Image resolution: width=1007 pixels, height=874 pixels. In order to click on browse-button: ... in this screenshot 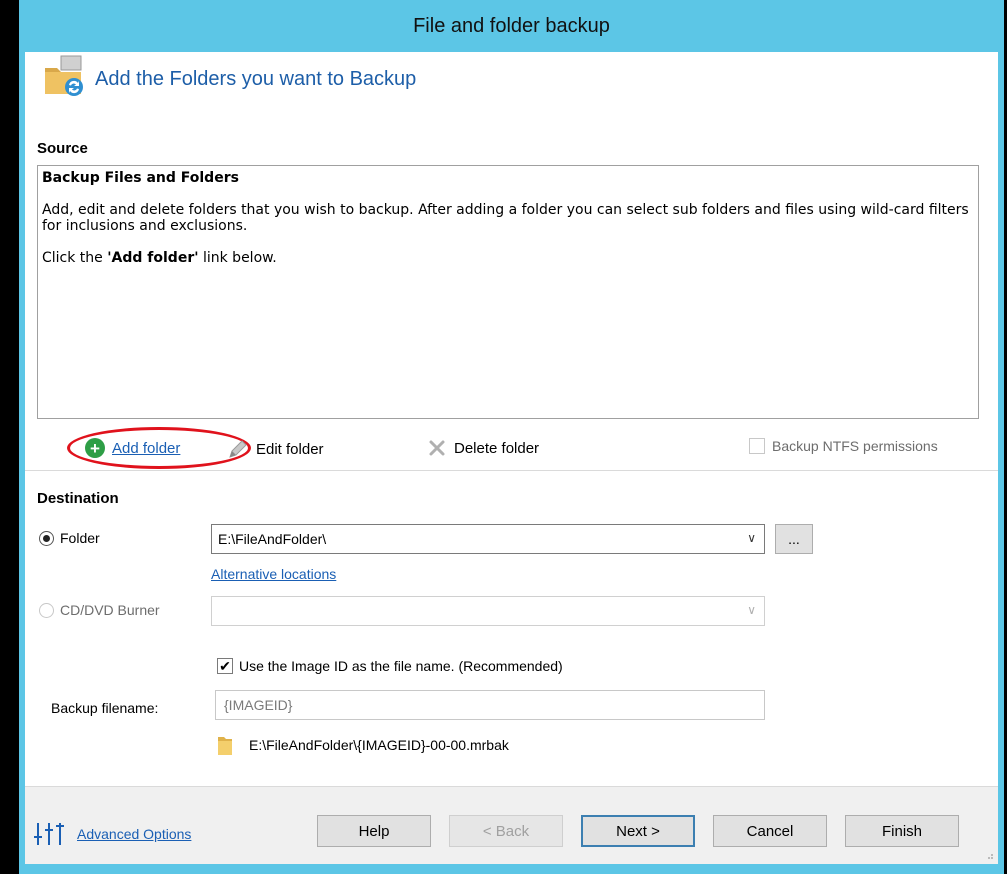, I will do `click(794, 539)`.